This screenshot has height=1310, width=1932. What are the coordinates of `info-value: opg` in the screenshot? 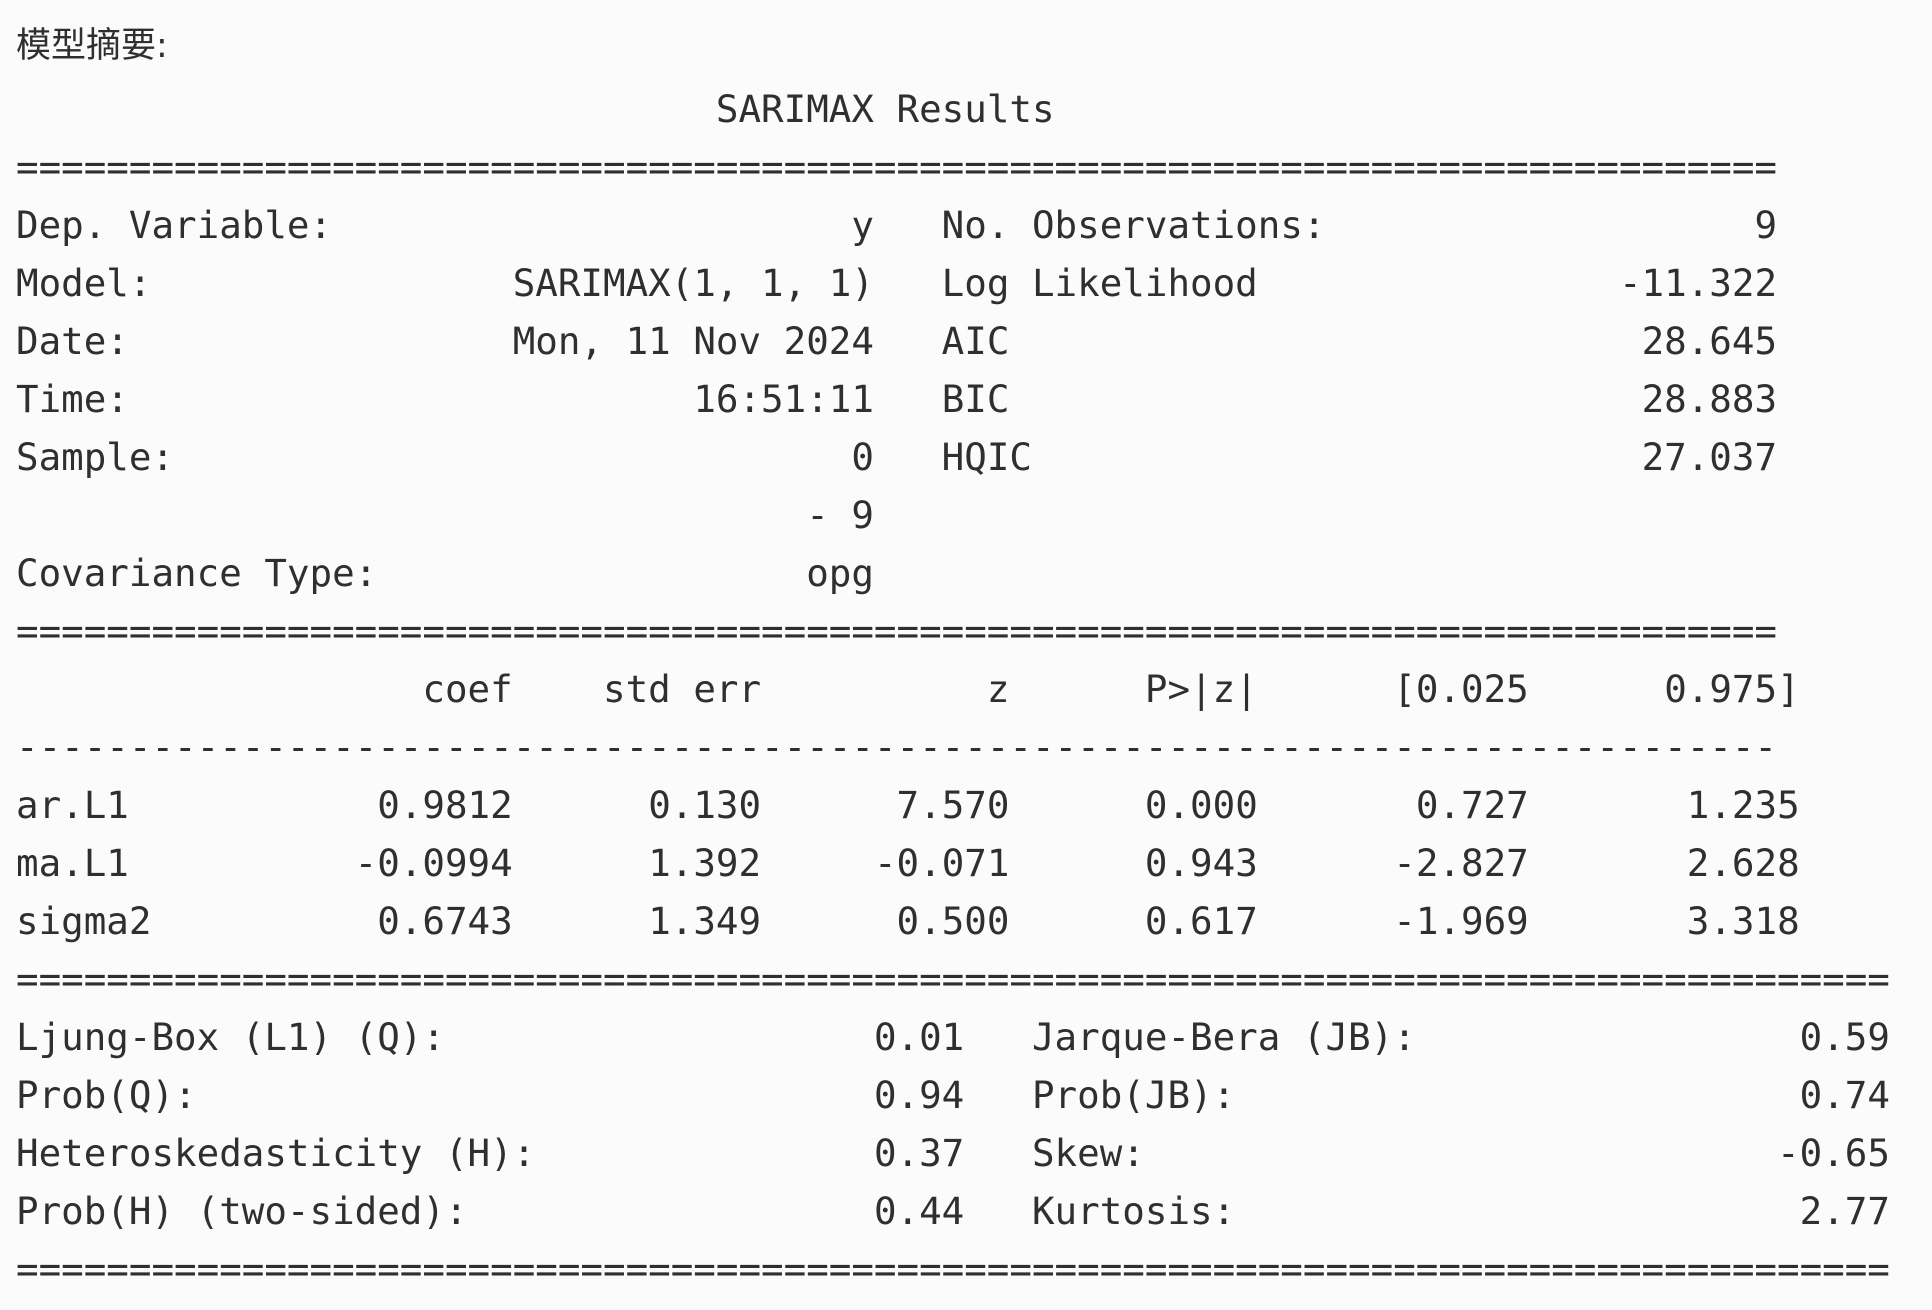 It's located at (840, 573).